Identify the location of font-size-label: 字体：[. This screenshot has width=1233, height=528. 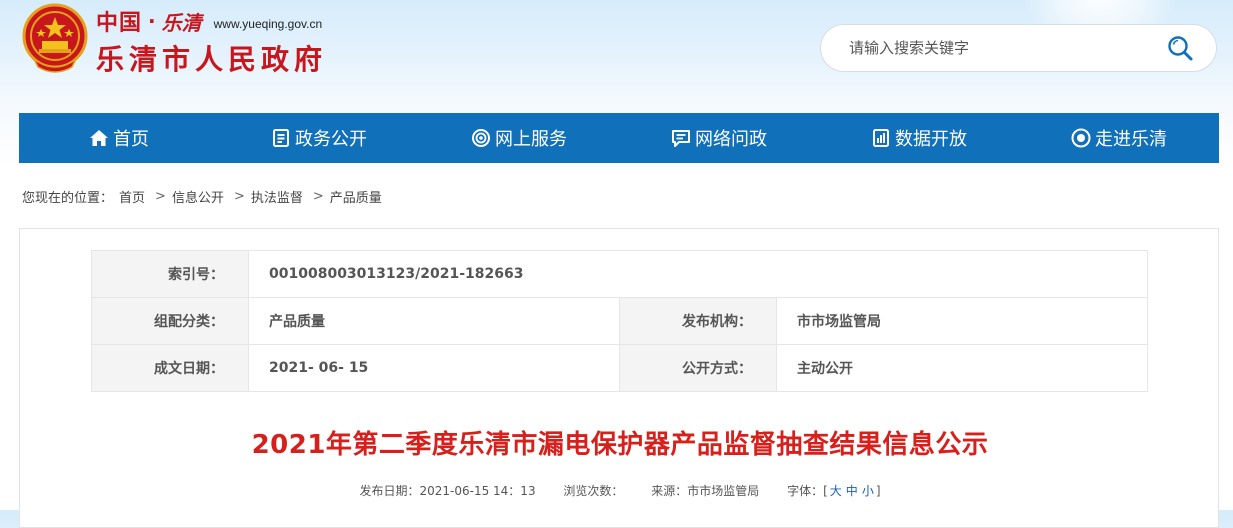
(807, 491).